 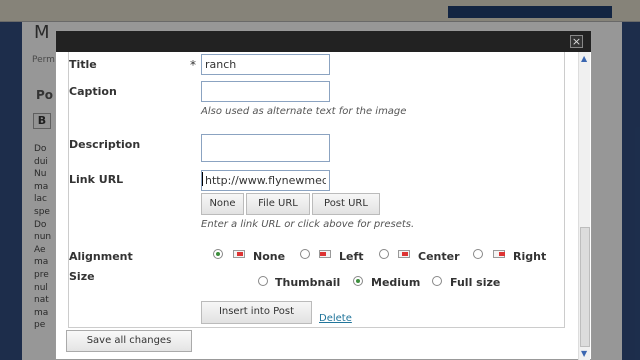 What do you see at coordinates (265, 91) in the screenshot?
I see `caption-input` at bounding box center [265, 91].